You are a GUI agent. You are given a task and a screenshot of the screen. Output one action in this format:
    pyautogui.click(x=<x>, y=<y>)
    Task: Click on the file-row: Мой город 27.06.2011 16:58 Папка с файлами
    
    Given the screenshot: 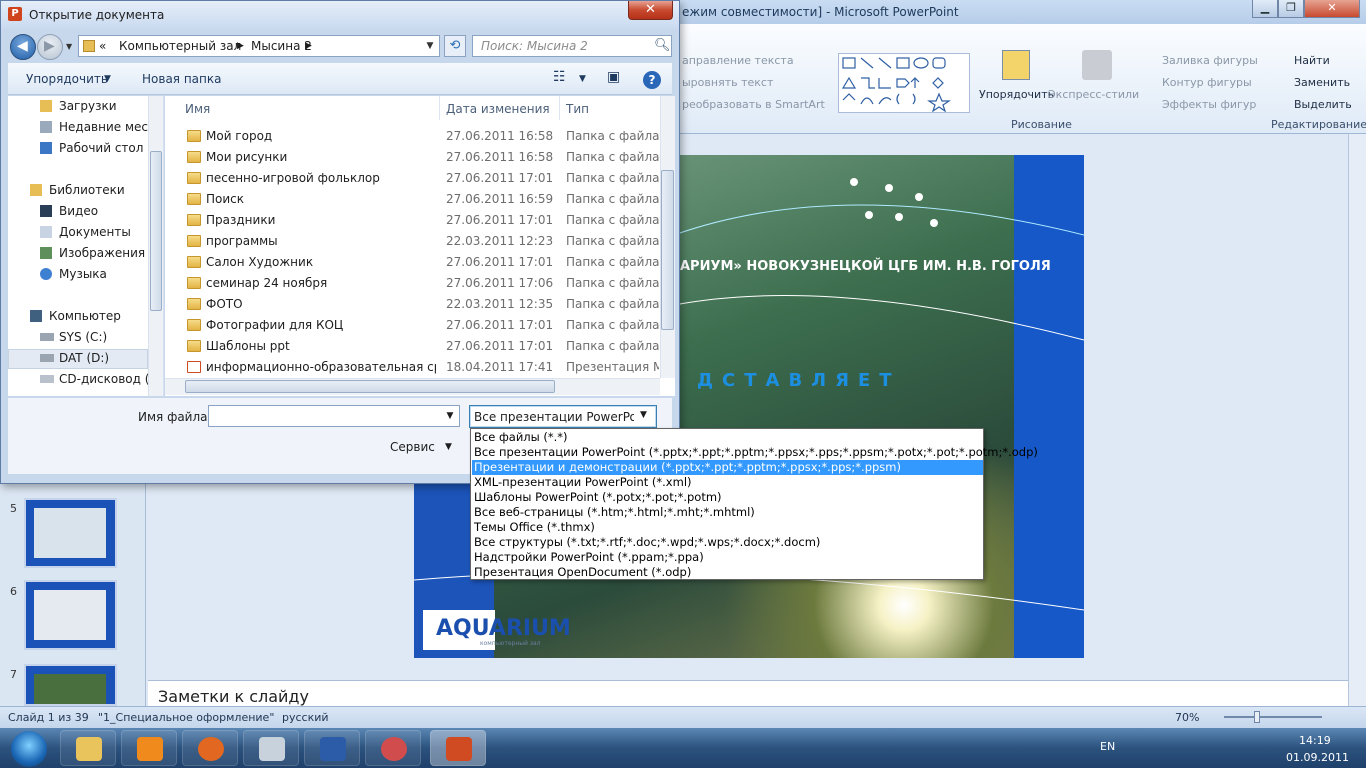 What is the action you would take?
    pyautogui.click(x=412, y=136)
    